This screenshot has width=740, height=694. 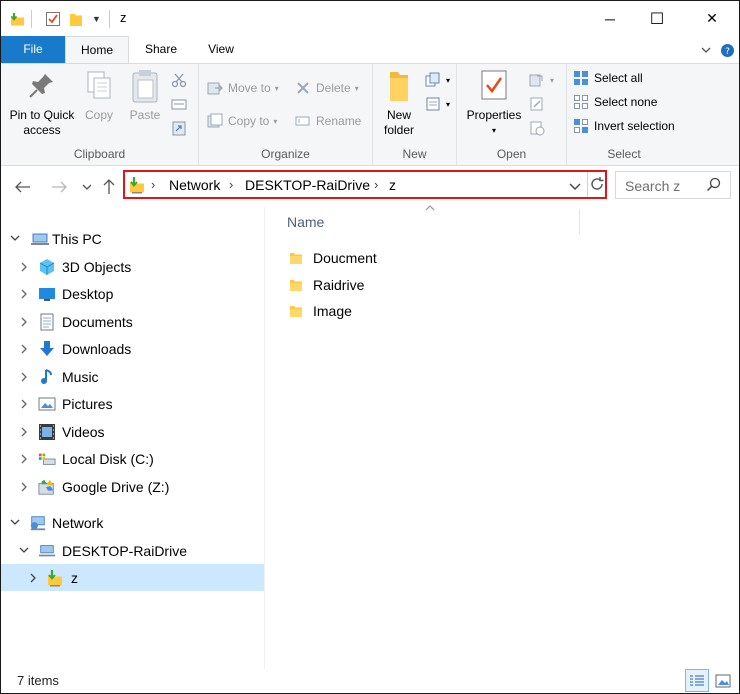 I want to click on new-folder-icon, so click(x=399, y=86).